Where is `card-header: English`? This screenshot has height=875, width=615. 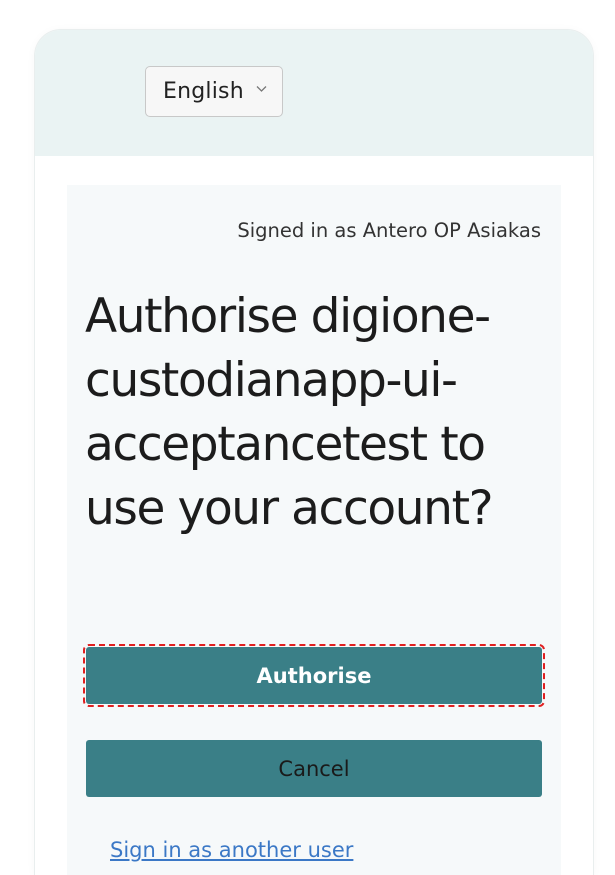
card-header: English is located at coordinates (314, 93).